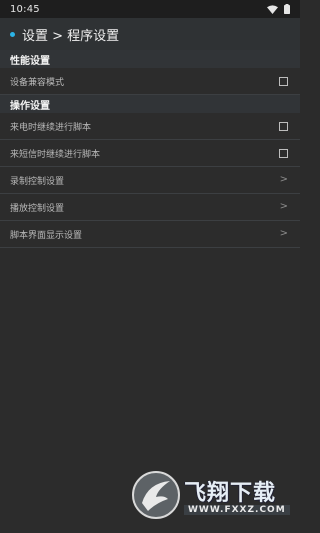  What do you see at coordinates (287, 9) in the screenshot?
I see `battery-icon` at bounding box center [287, 9].